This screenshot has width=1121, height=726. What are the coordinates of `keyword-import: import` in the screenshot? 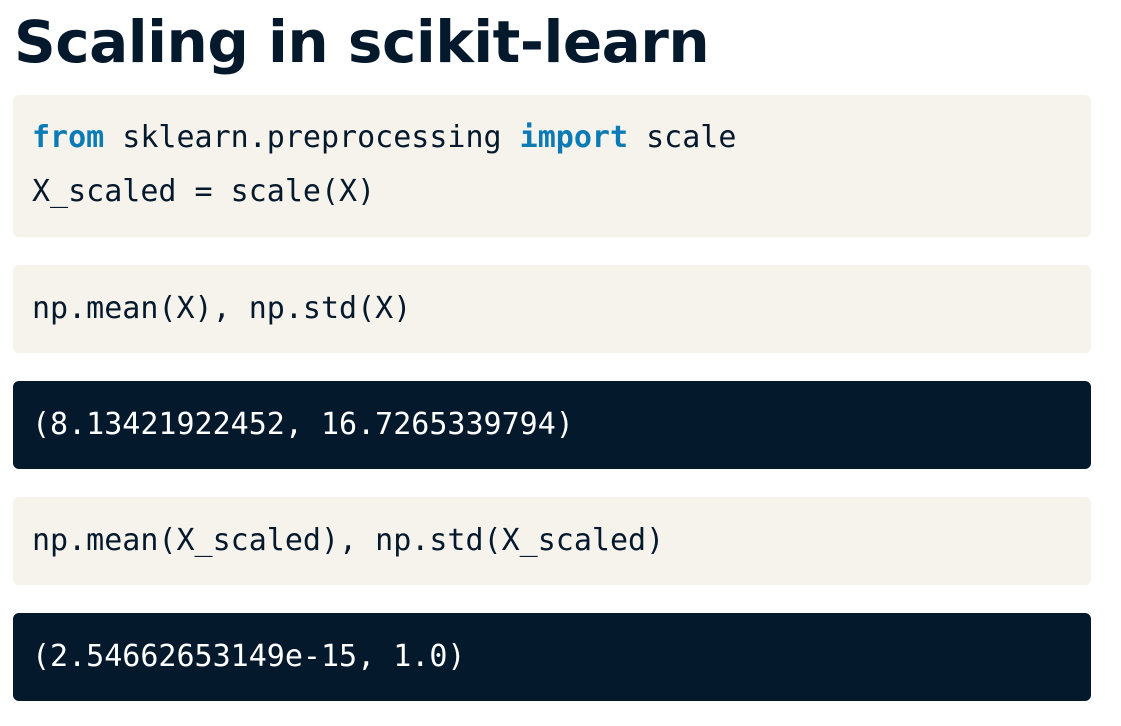 It's located at (574, 137).